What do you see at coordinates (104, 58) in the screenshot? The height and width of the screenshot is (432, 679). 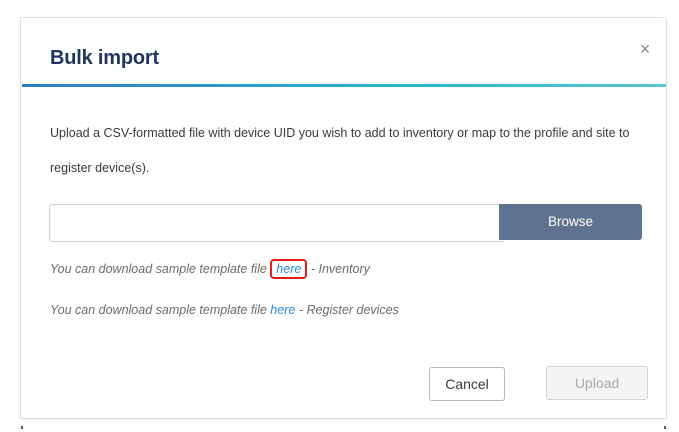 I see `dialog-title: Bulk import` at bounding box center [104, 58].